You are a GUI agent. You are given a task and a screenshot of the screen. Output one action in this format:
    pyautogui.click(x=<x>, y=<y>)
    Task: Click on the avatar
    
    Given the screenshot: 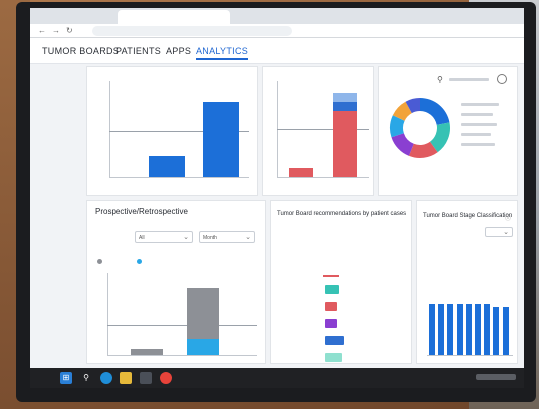 What is the action you would take?
    pyautogui.click(x=502, y=79)
    